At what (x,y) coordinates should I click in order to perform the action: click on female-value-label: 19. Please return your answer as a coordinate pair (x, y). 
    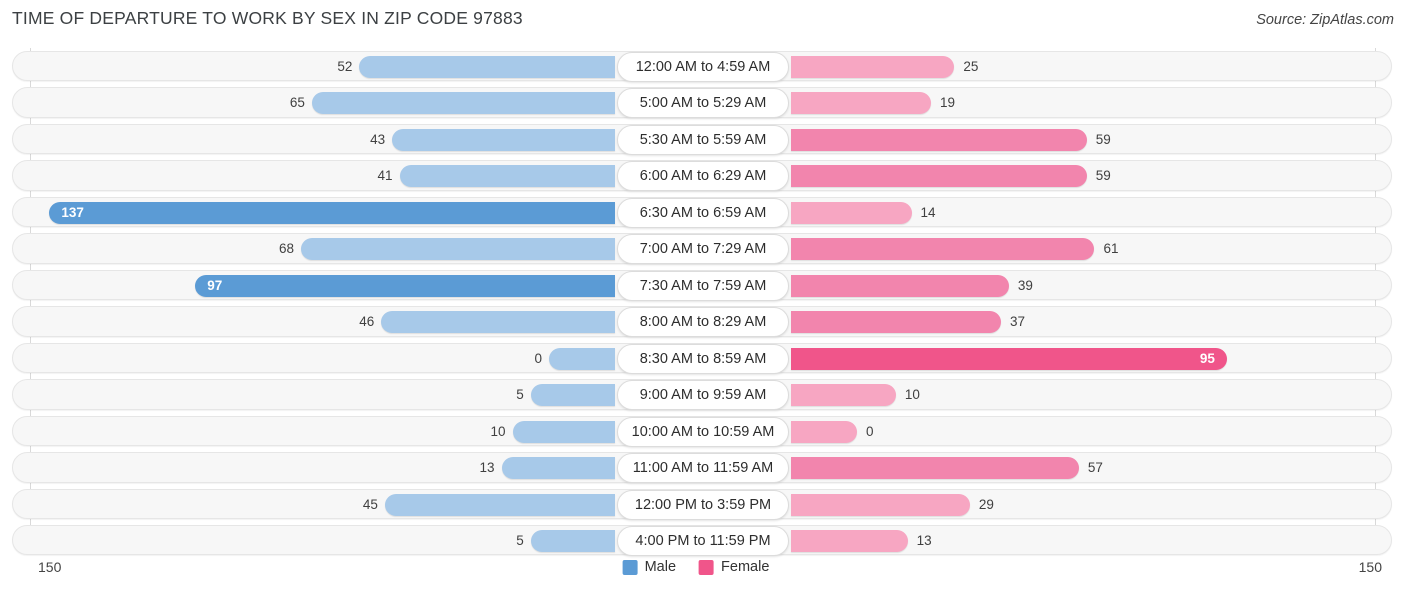
    Looking at the image, I should click on (947, 103).